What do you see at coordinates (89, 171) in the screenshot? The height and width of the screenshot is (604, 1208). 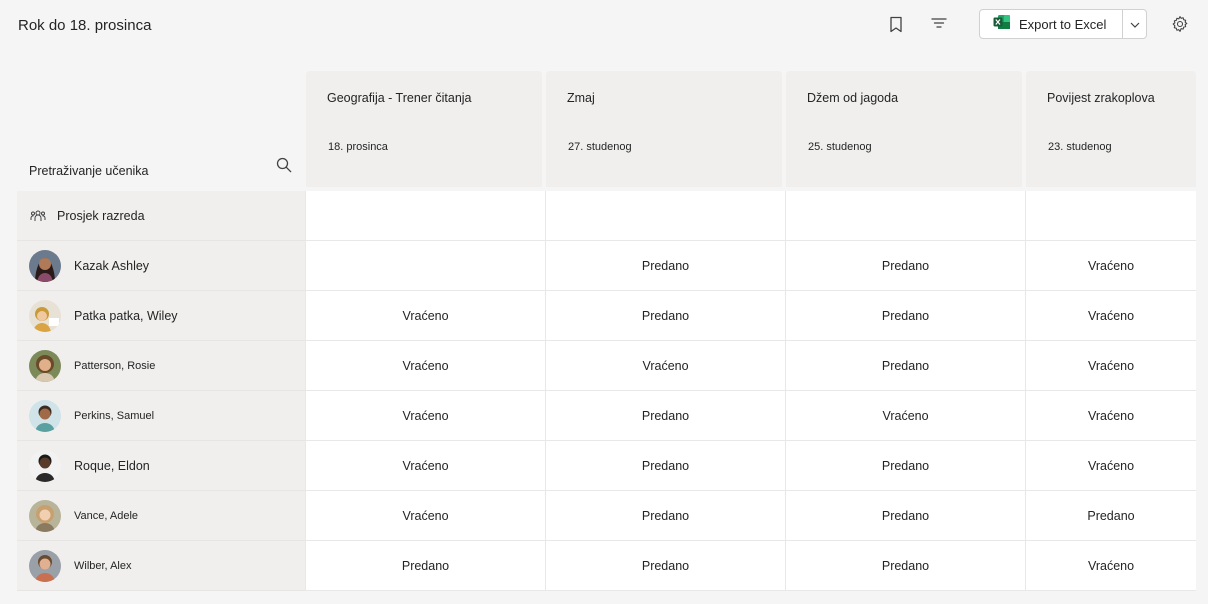 I see `search-label: Pretraživanje učenika` at bounding box center [89, 171].